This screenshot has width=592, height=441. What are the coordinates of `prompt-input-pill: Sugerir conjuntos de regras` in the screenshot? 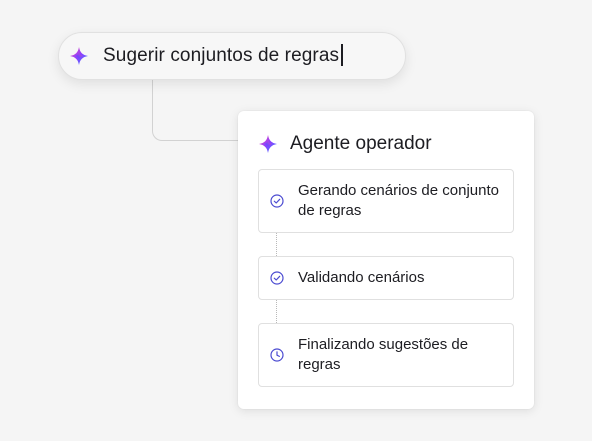 It's located at (232, 56).